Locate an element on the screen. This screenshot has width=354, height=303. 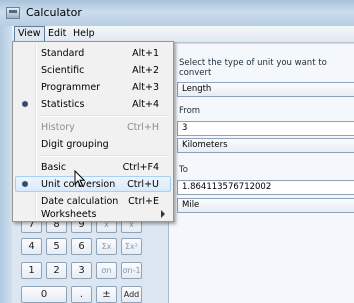
menu-item-digit-grouping: Digit grouping is located at coordinates (93, 144).